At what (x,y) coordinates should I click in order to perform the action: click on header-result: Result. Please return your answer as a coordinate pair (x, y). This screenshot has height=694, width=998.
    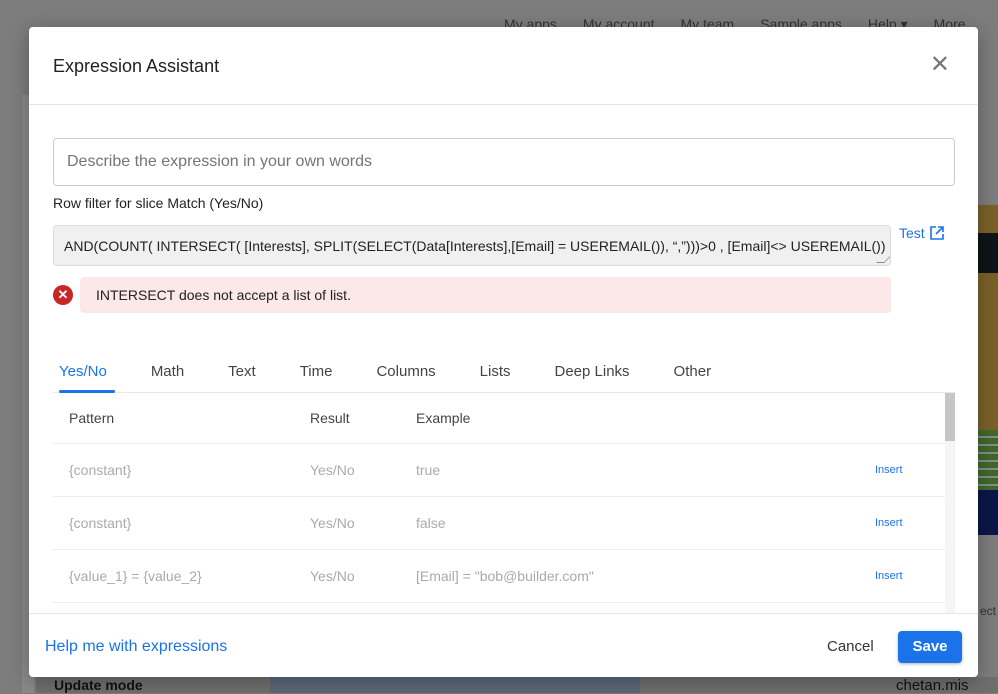
    Looking at the image, I should click on (330, 418).